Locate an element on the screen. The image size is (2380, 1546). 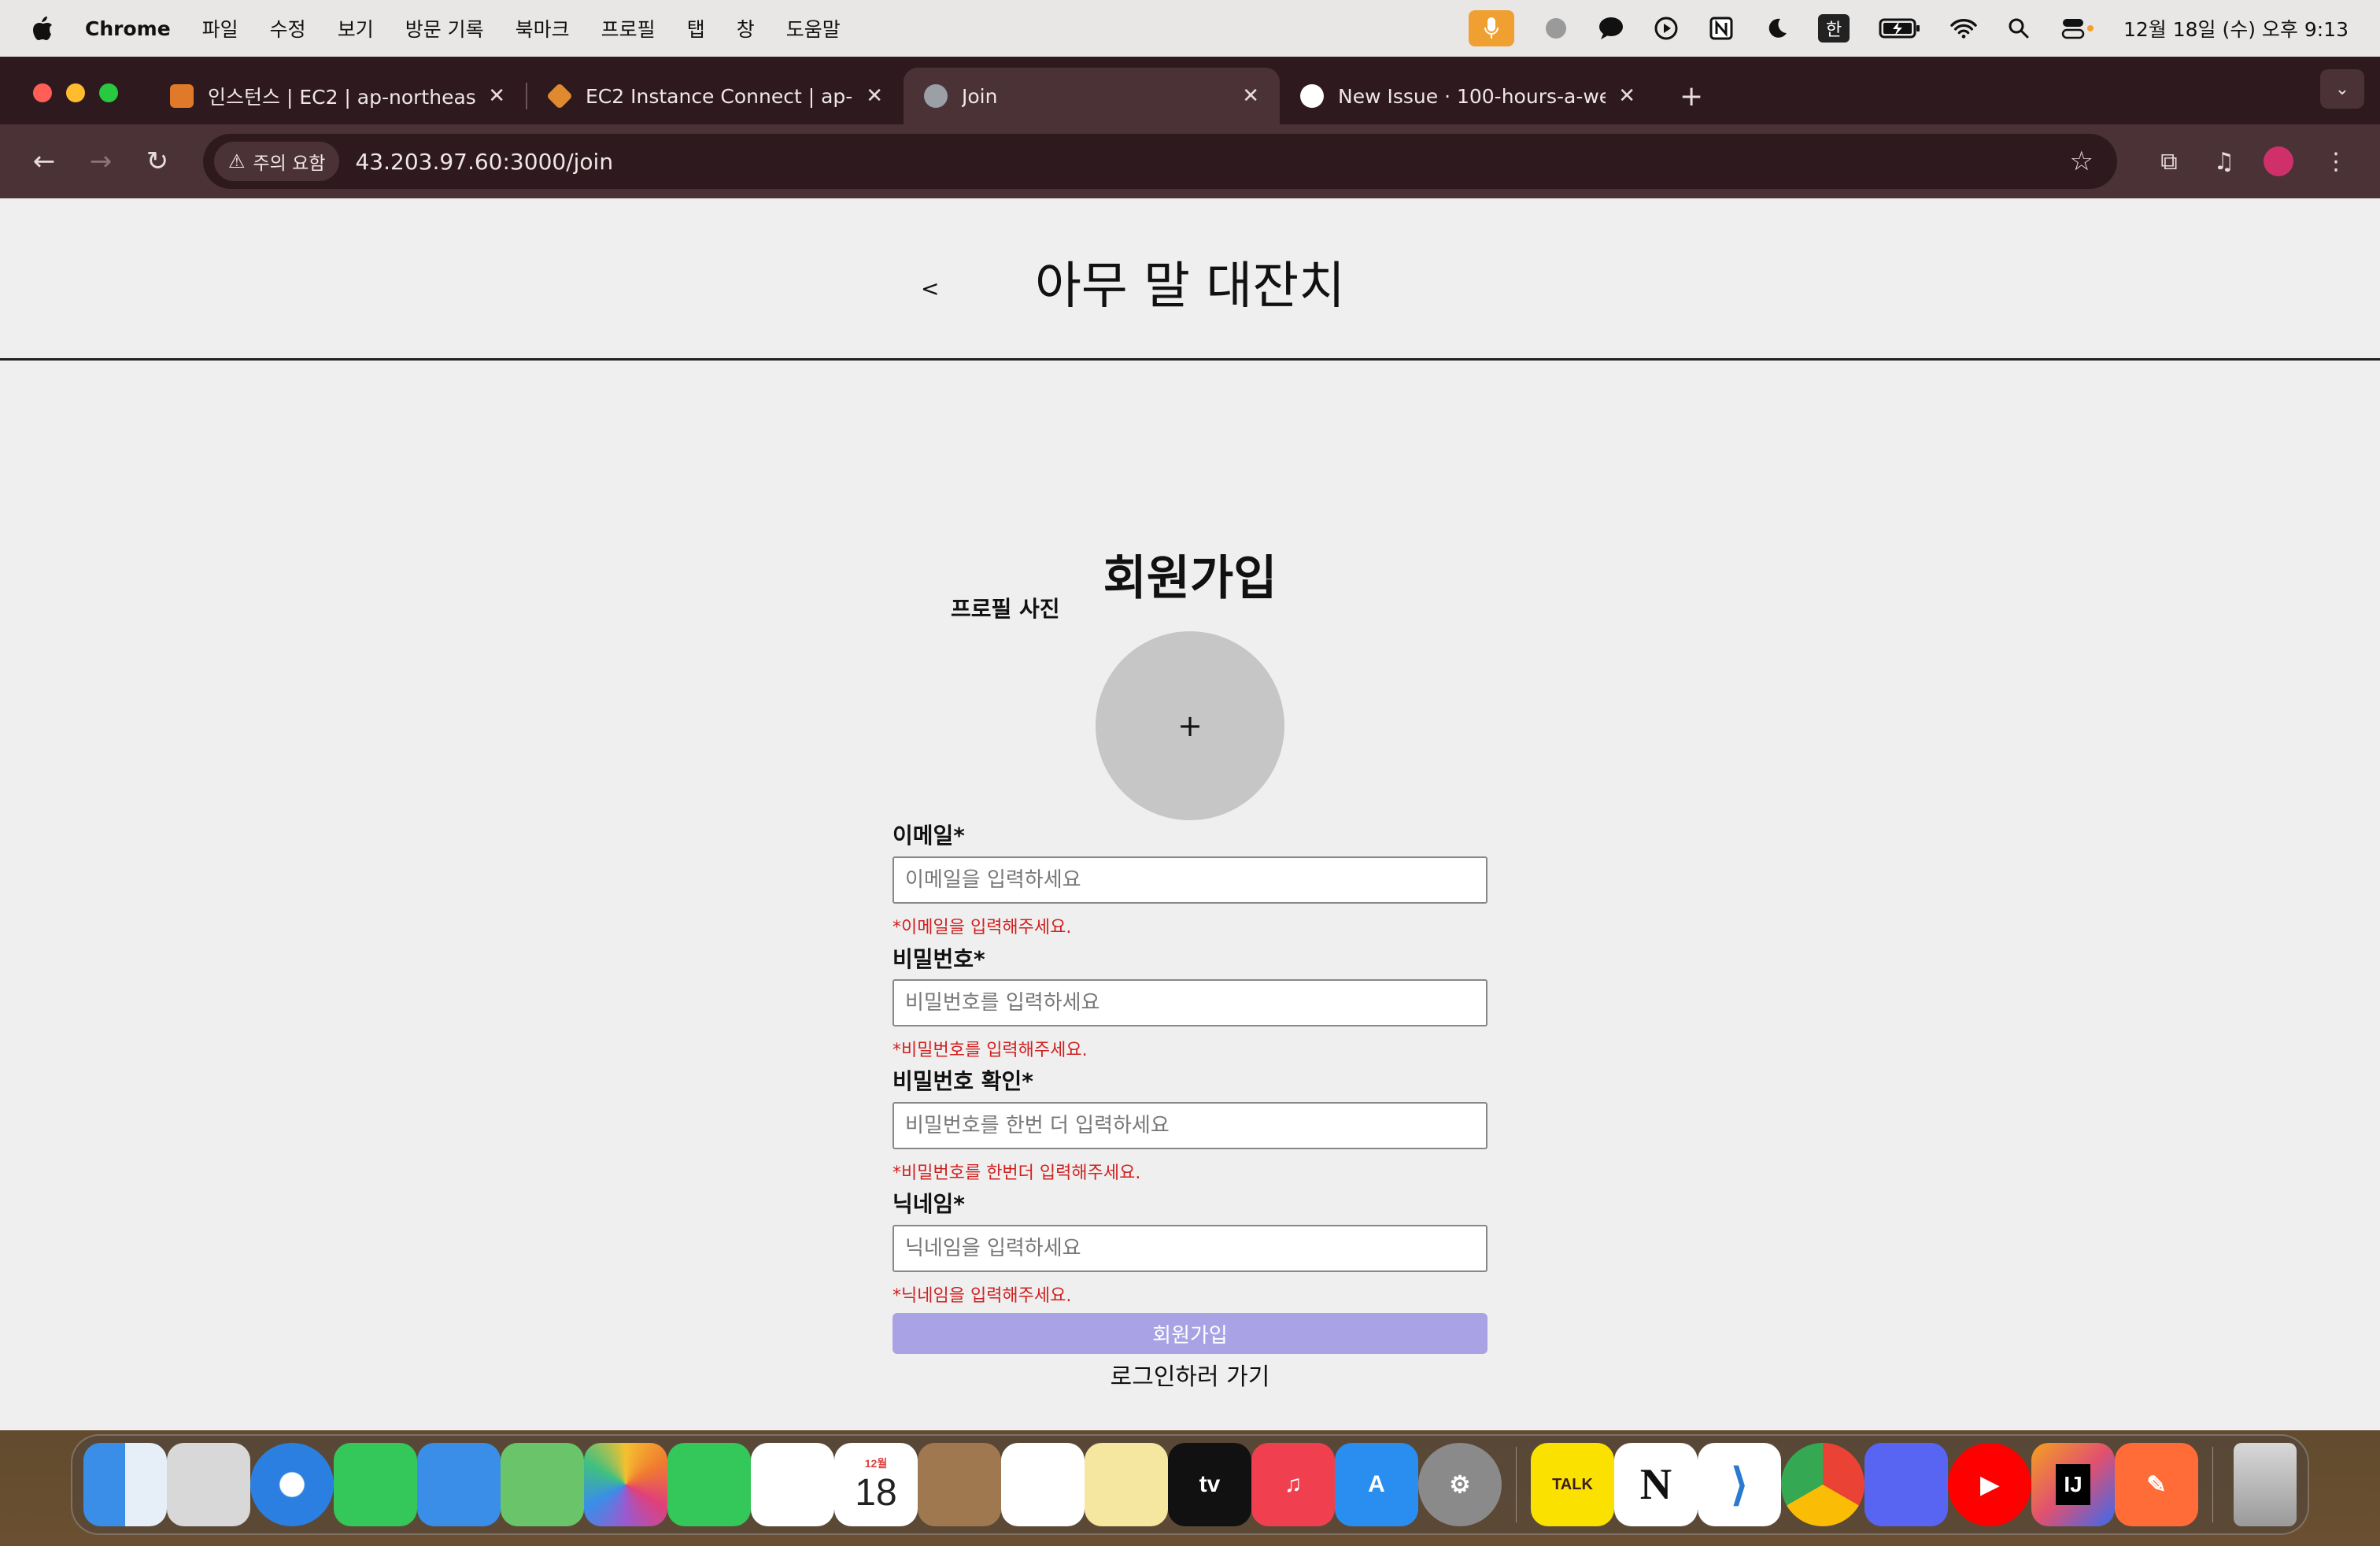
vscode-icon: ⟩ is located at coordinates (1739, 1484).